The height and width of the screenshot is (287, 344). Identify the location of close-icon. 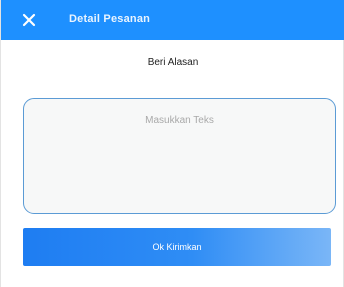
(29, 20).